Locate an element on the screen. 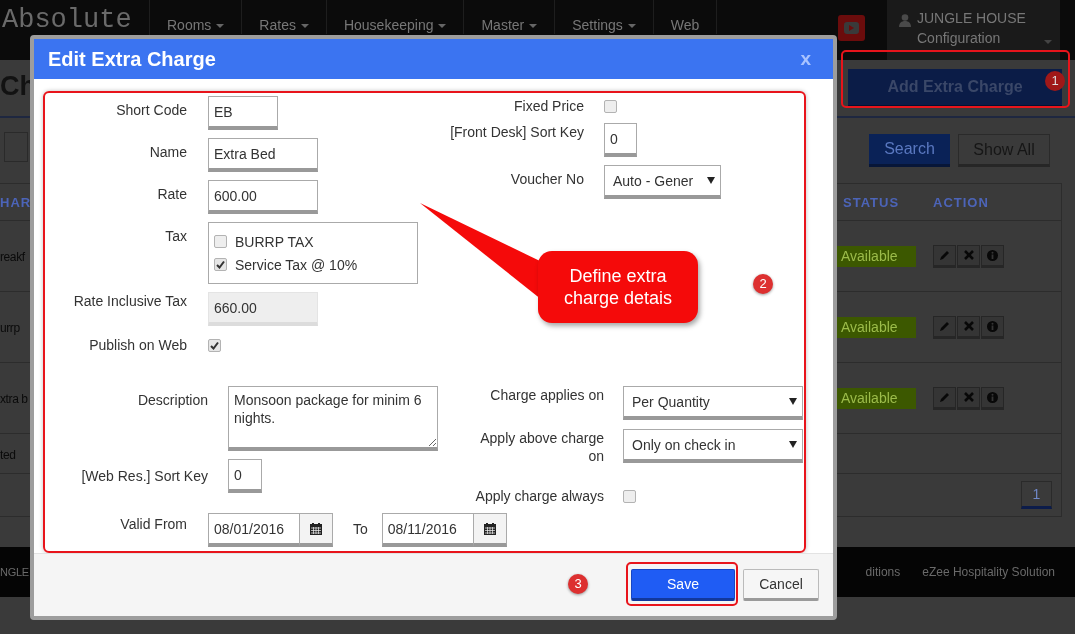 The width and height of the screenshot is (1075, 634). dropdown: Only on check in is located at coordinates (713, 446).